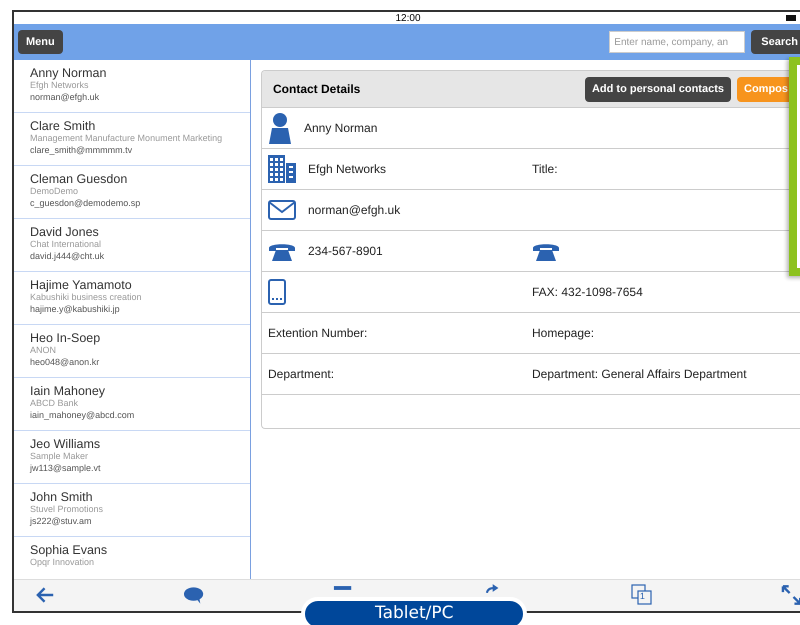 This screenshot has height=625, width=800. What do you see at coordinates (775, 42) in the screenshot?
I see `search-button: Search` at bounding box center [775, 42].